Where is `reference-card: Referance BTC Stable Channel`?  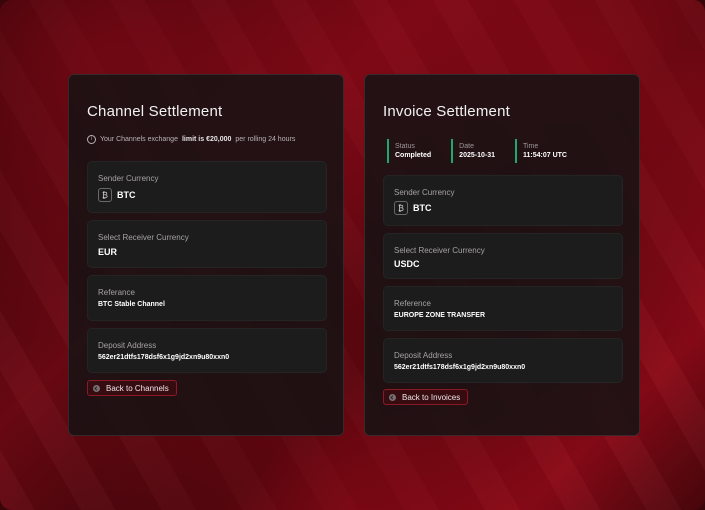 reference-card: Referance BTC Stable Channel is located at coordinates (207, 298).